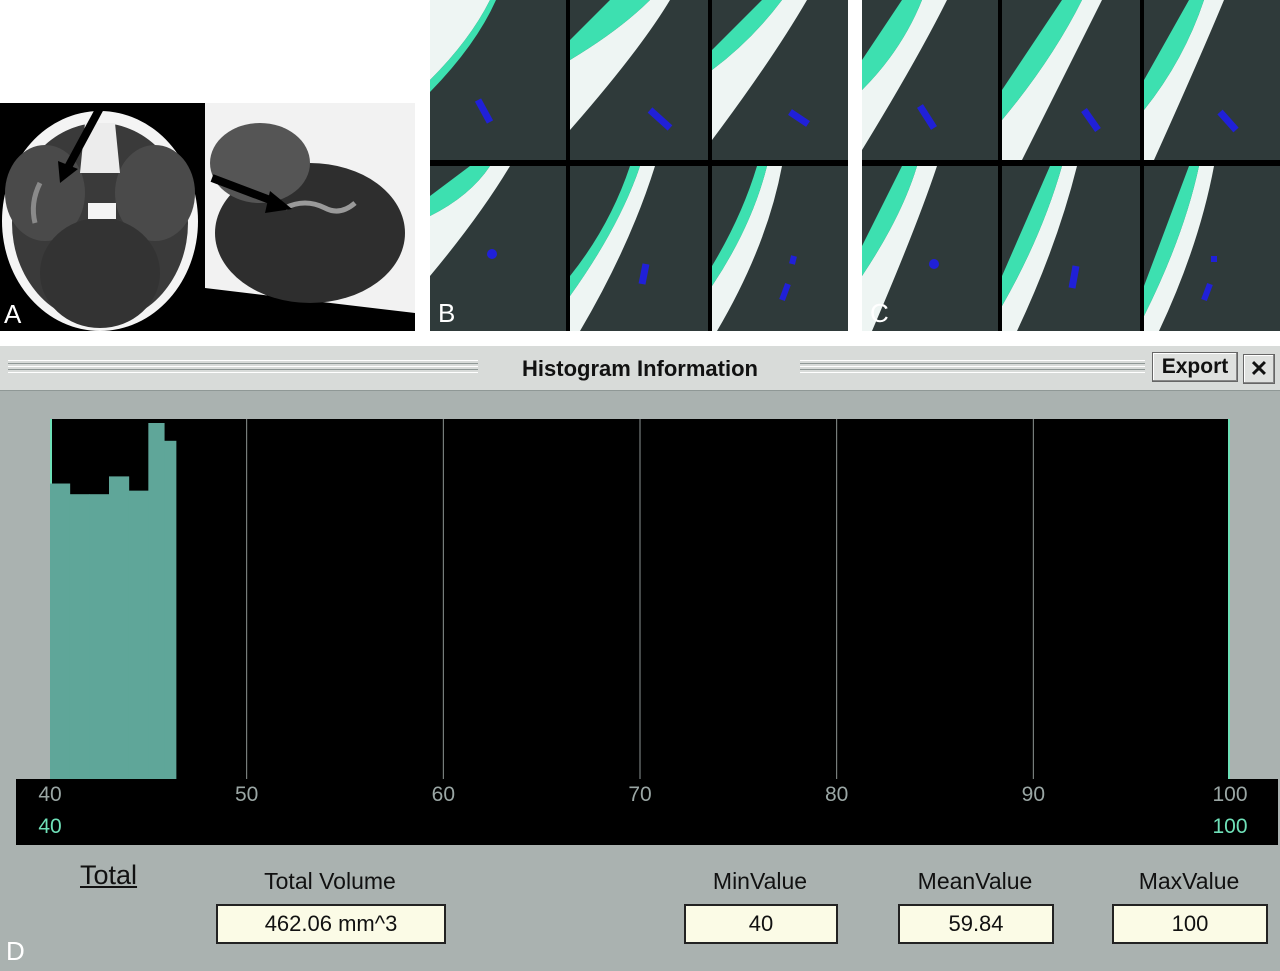 The width and height of the screenshot is (1280, 971). Describe the element at coordinates (330, 881) in the screenshot. I see `total-volume-label: Total Volume` at that location.